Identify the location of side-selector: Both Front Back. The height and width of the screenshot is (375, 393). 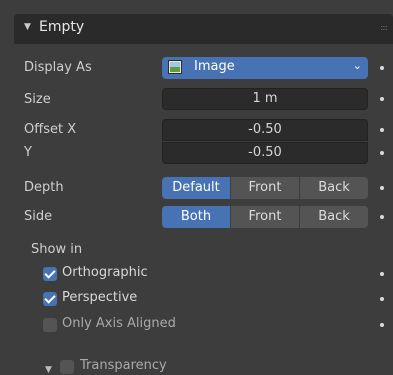
(265, 217).